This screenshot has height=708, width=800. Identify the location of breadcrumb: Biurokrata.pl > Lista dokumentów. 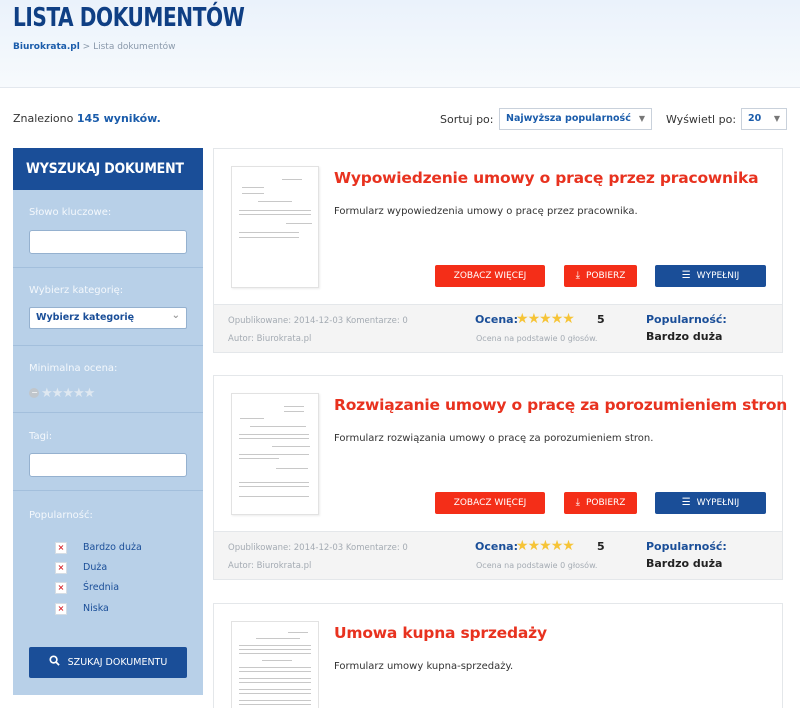
(94, 47).